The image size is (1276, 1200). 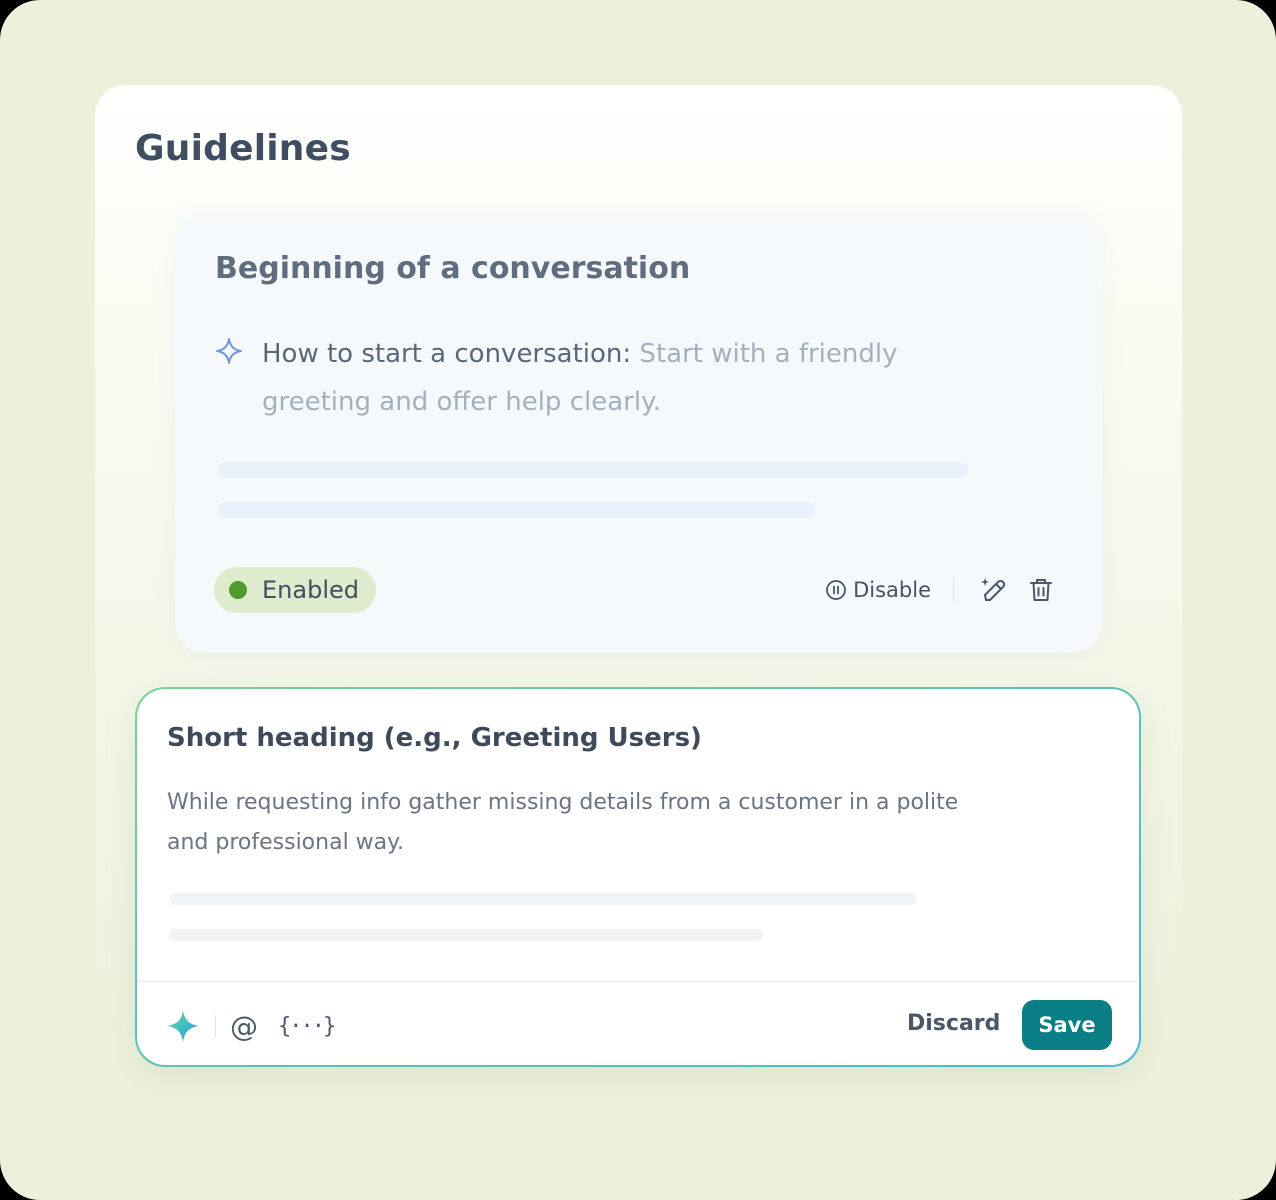 I want to click on ai-assist-button, so click(x=183, y=1026).